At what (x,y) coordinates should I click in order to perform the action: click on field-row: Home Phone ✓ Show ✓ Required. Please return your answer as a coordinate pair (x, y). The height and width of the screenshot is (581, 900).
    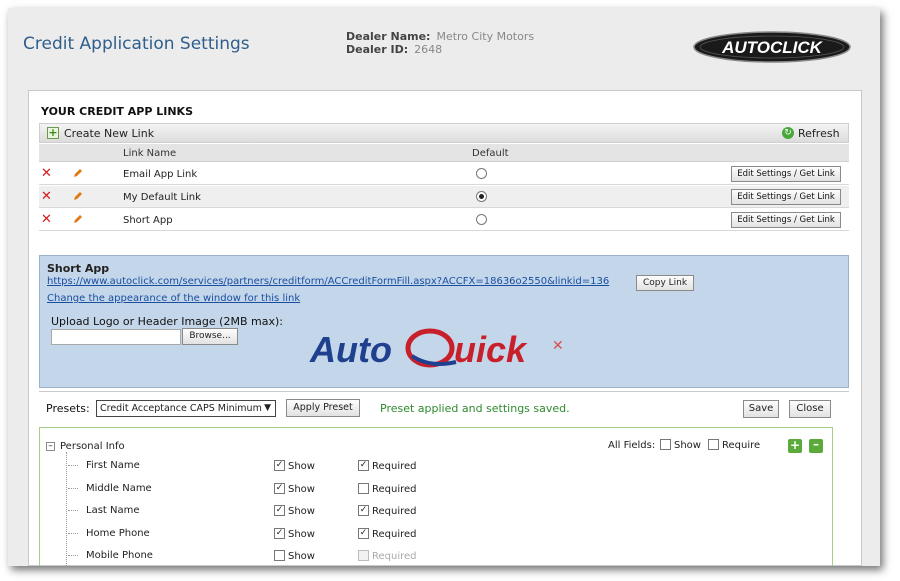
    Looking at the image, I should click on (435, 535).